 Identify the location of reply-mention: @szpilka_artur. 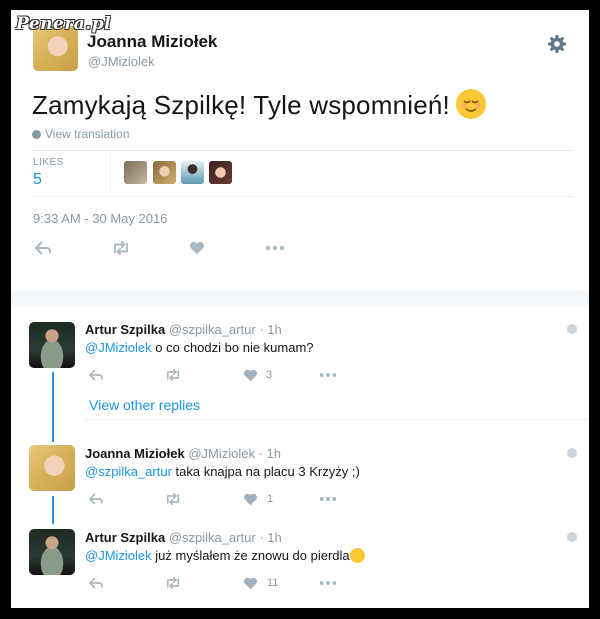
(128, 471).